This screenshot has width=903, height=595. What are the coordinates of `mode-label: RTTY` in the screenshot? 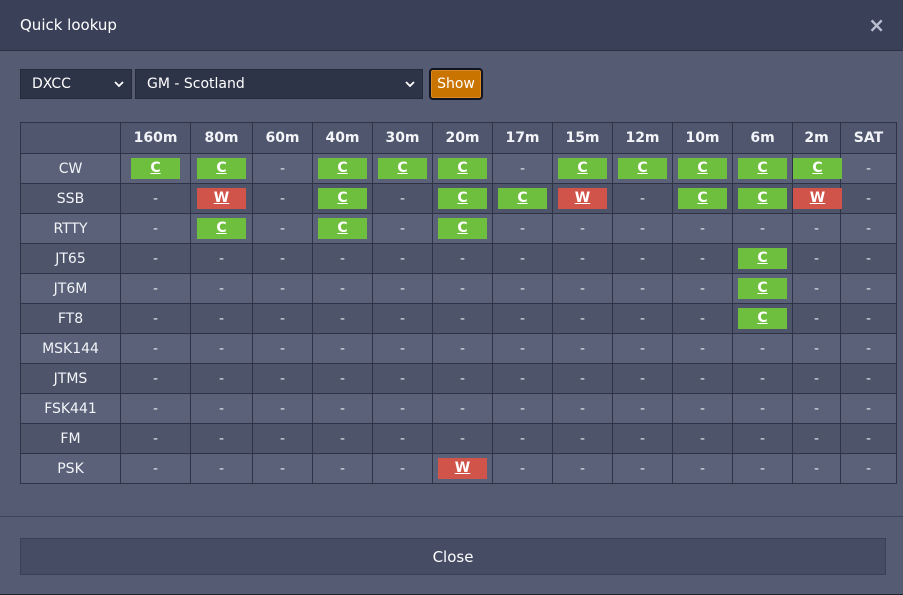 It's located at (70, 228).